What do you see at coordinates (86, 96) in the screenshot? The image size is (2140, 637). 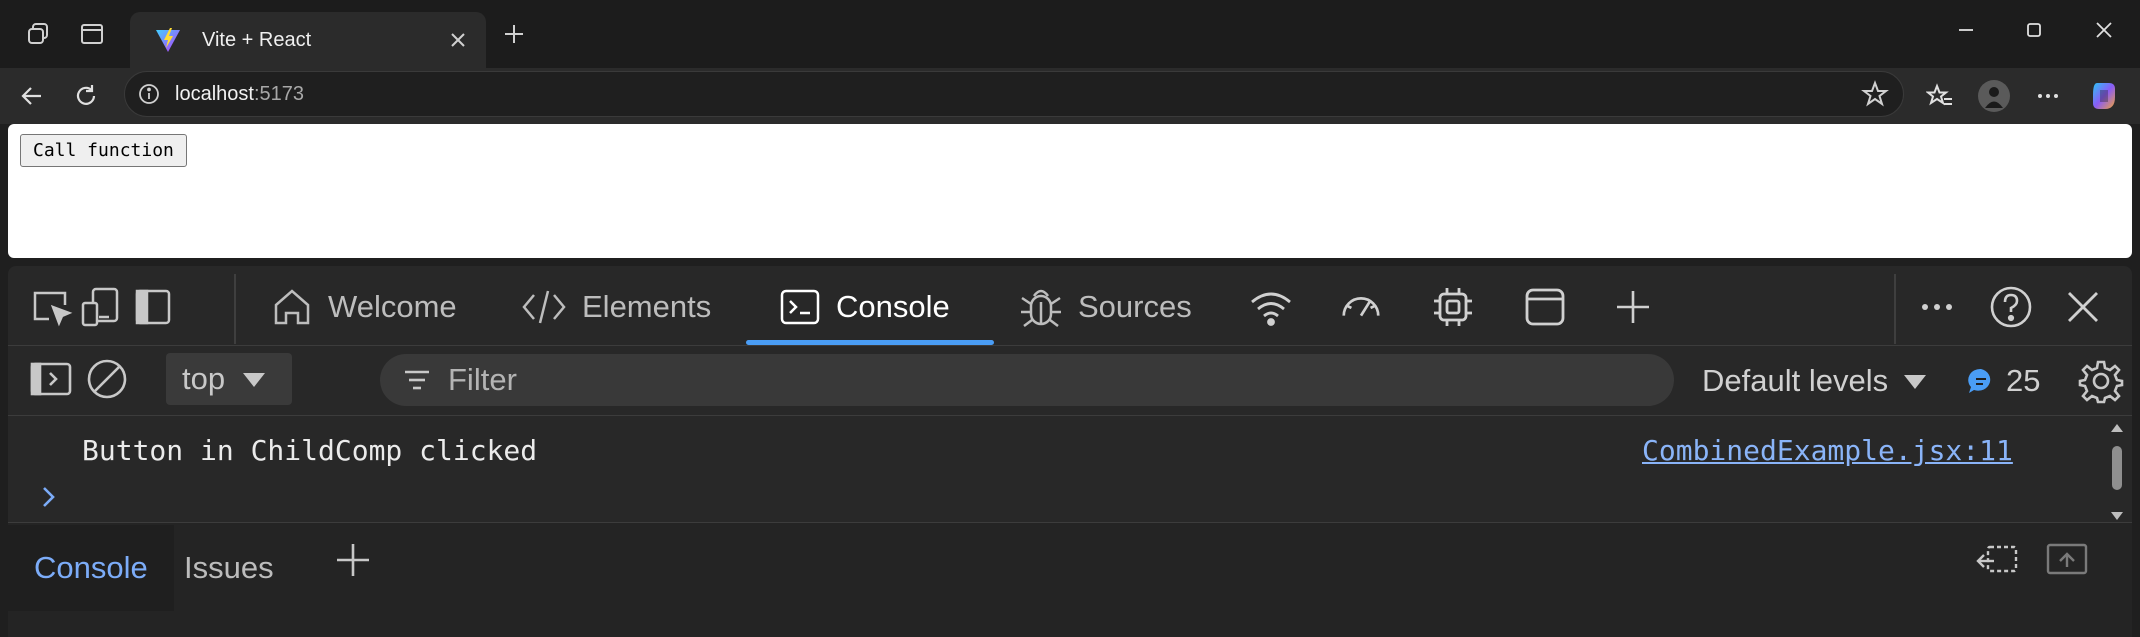 I see `refresh-icon` at bounding box center [86, 96].